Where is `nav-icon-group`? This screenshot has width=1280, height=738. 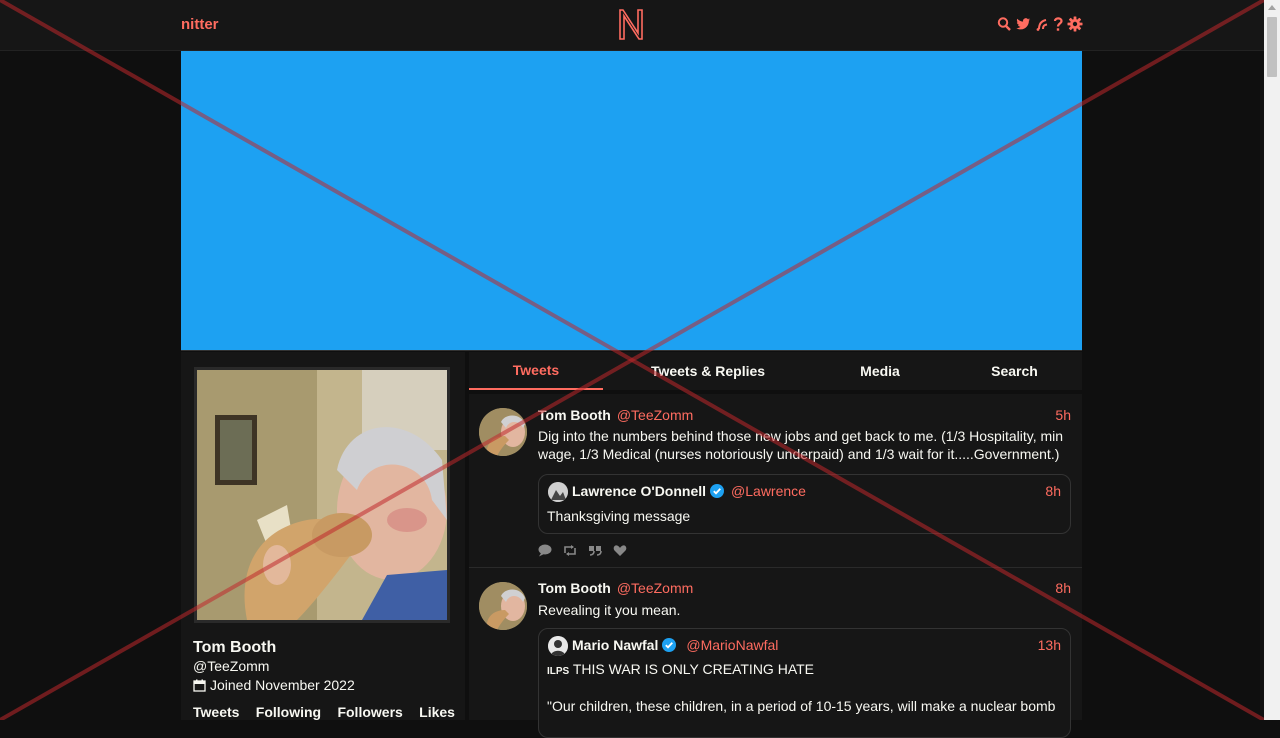 nav-icon-group is located at coordinates (1040, 24).